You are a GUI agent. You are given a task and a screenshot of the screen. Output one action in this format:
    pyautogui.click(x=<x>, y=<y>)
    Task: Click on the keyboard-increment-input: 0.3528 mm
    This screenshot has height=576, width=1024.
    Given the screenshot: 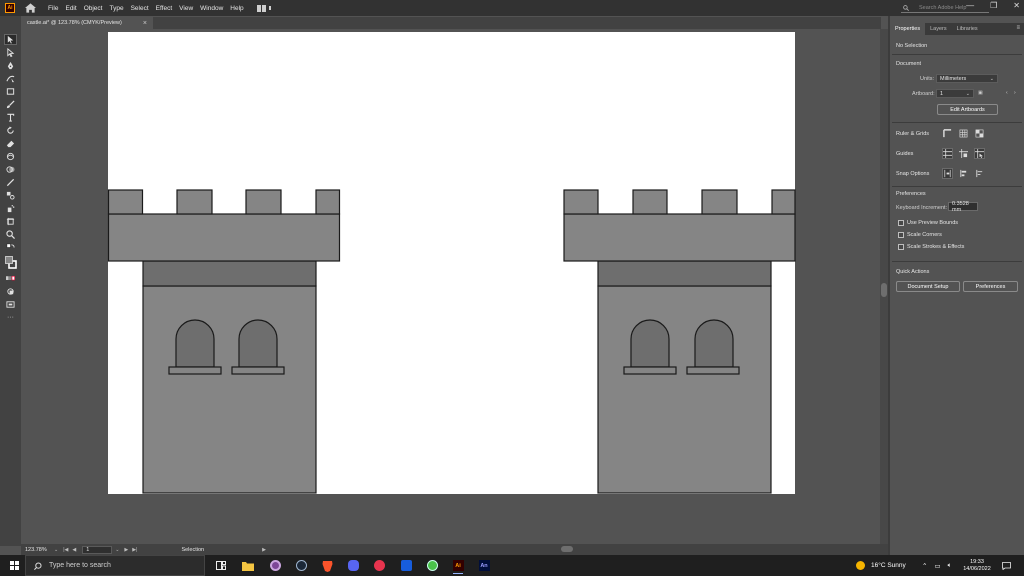 What is the action you would take?
    pyautogui.click(x=963, y=207)
    